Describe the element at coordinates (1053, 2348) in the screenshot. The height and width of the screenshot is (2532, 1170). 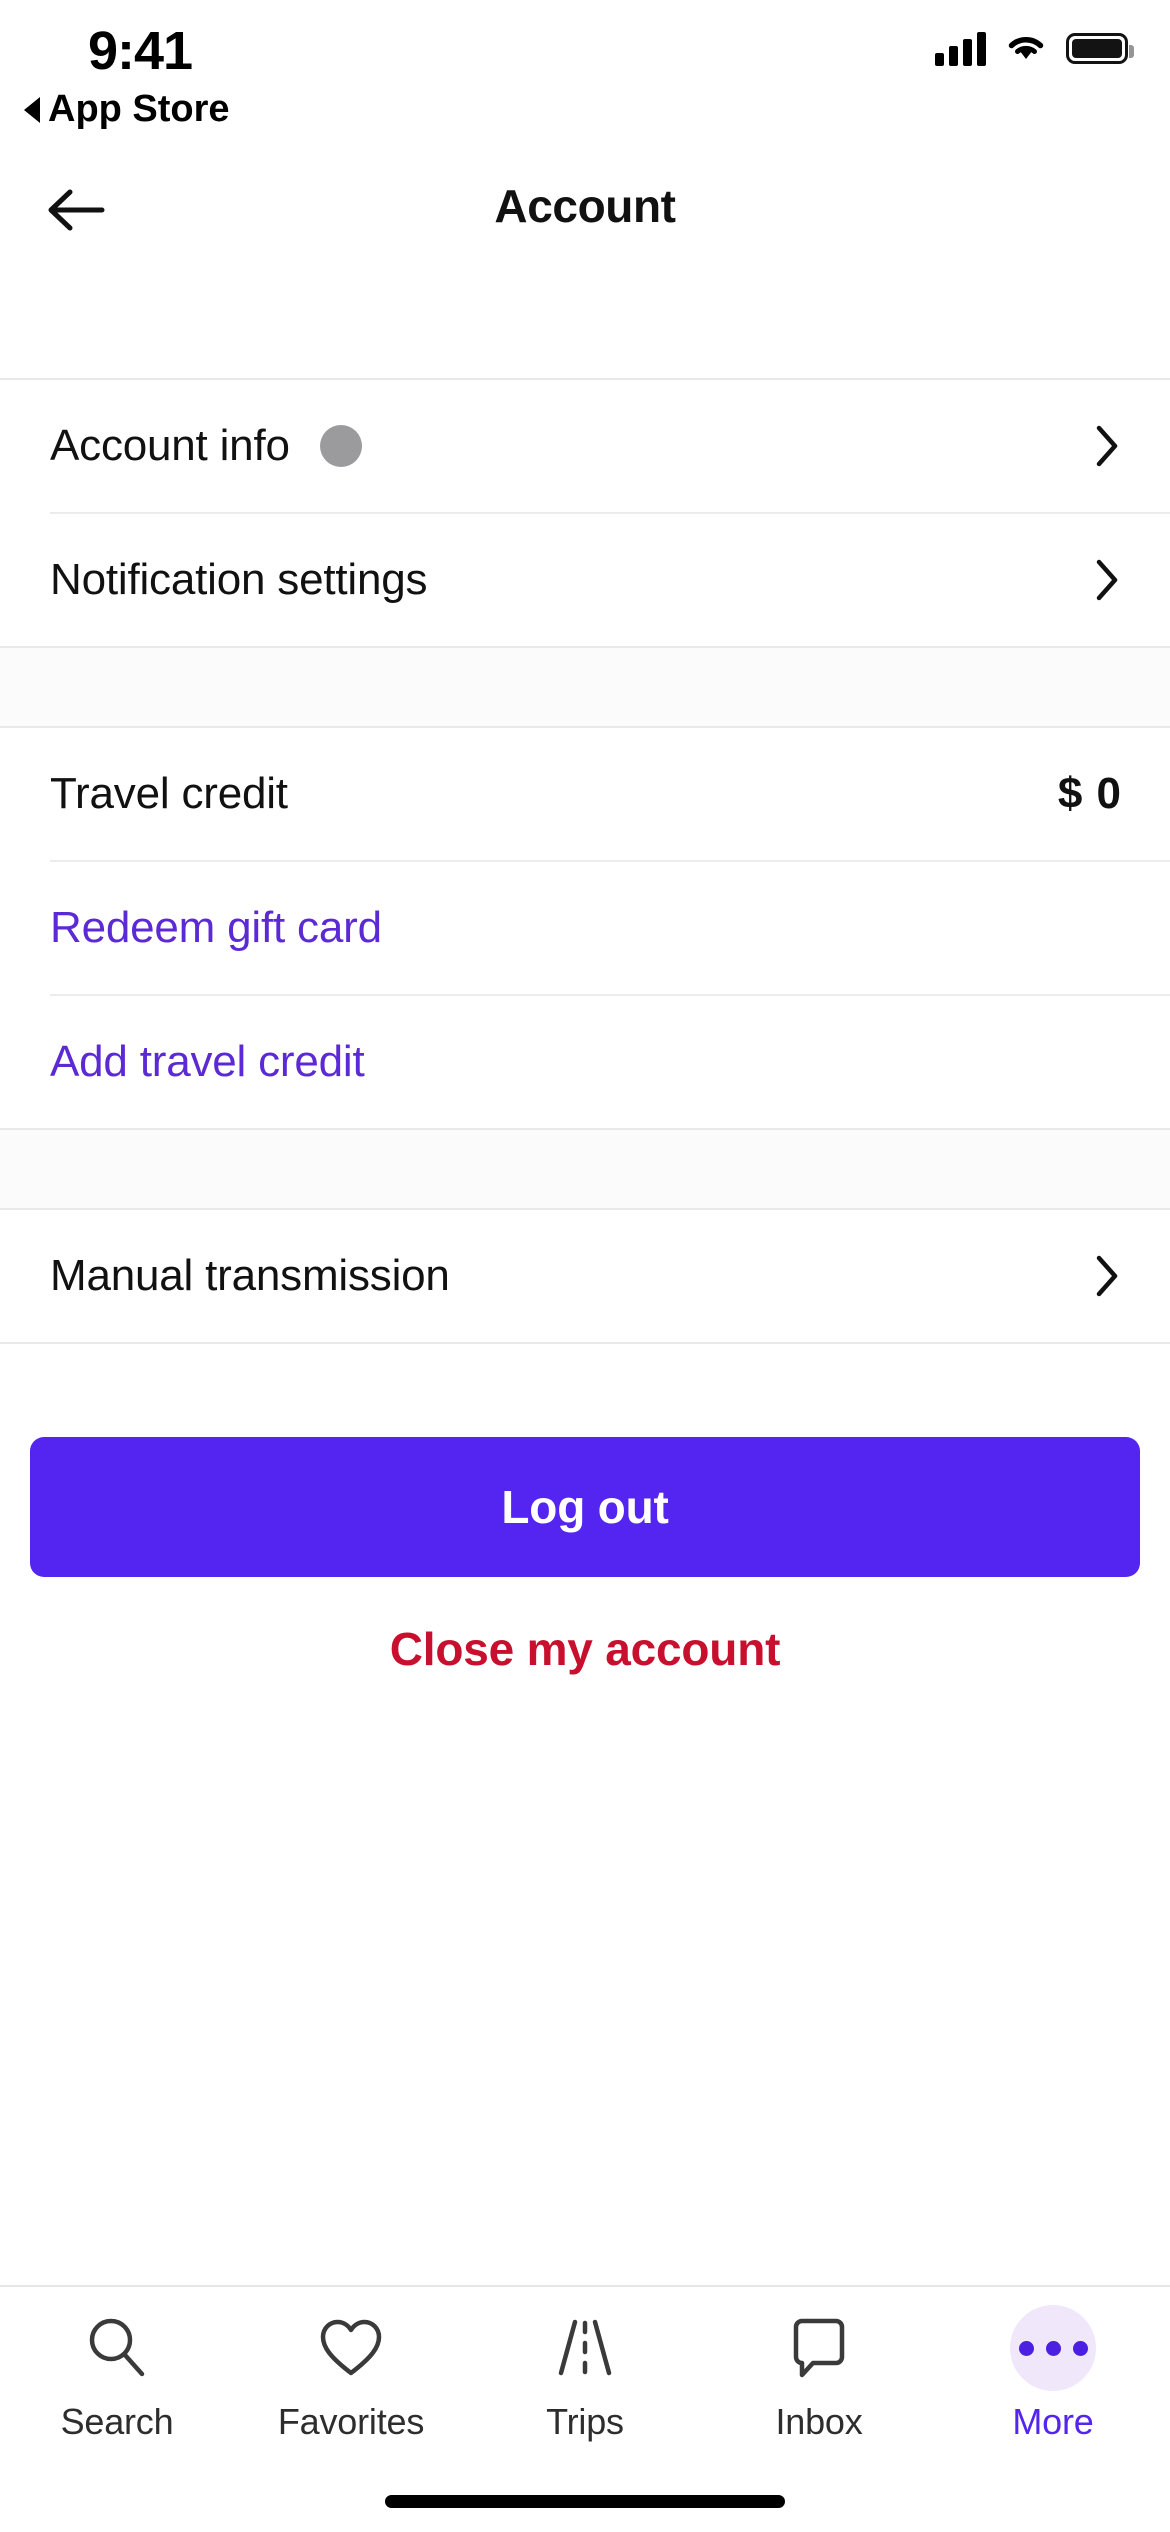
I see `more-dots-icon` at that location.